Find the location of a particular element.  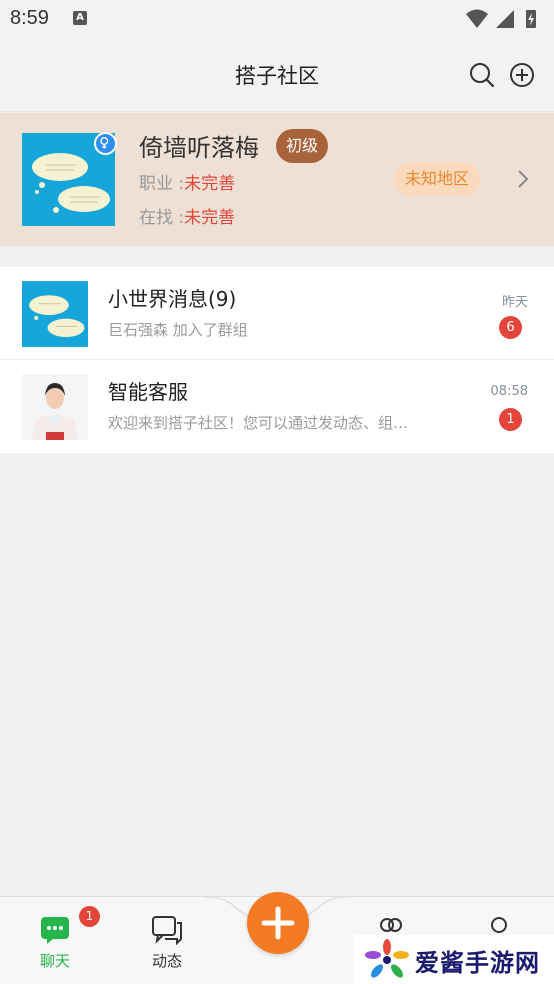

service-agent-avatar is located at coordinates (55, 407).